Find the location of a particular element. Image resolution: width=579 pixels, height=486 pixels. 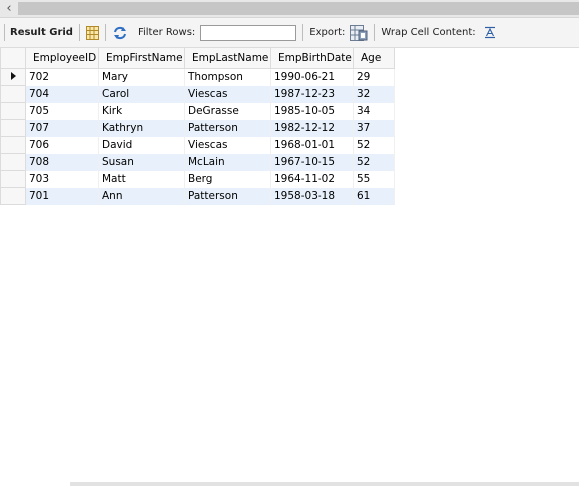

table-row: 702 Mary Thompson 1990-06-21 29 is located at coordinates (197, 77).